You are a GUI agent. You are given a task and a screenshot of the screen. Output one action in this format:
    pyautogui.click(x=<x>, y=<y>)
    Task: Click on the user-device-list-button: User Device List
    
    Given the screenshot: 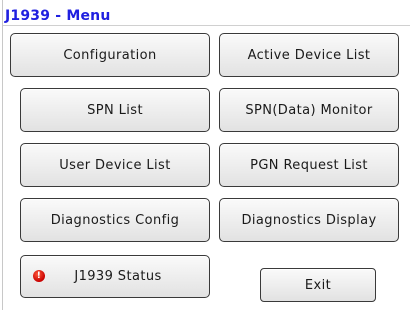 What is the action you would take?
    pyautogui.click(x=115, y=165)
    